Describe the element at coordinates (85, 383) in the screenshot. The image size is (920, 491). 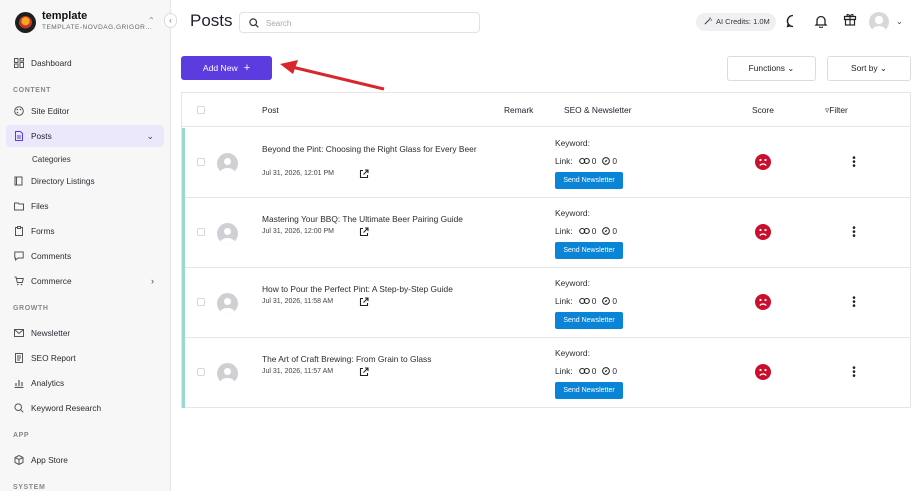
I see `sidebar-item-analytics: Analytics` at that location.